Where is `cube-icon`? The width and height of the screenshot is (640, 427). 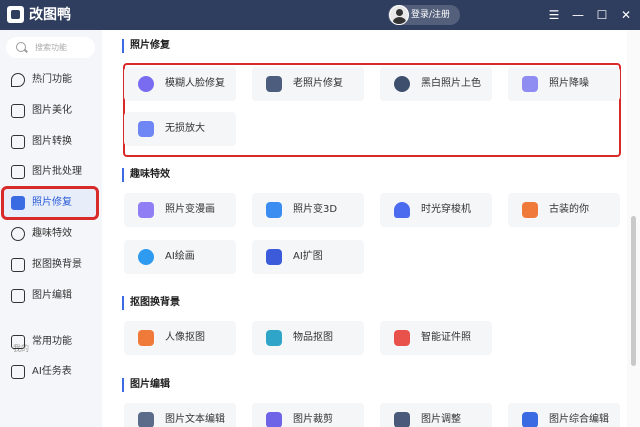
cube-icon is located at coordinates (274, 210).